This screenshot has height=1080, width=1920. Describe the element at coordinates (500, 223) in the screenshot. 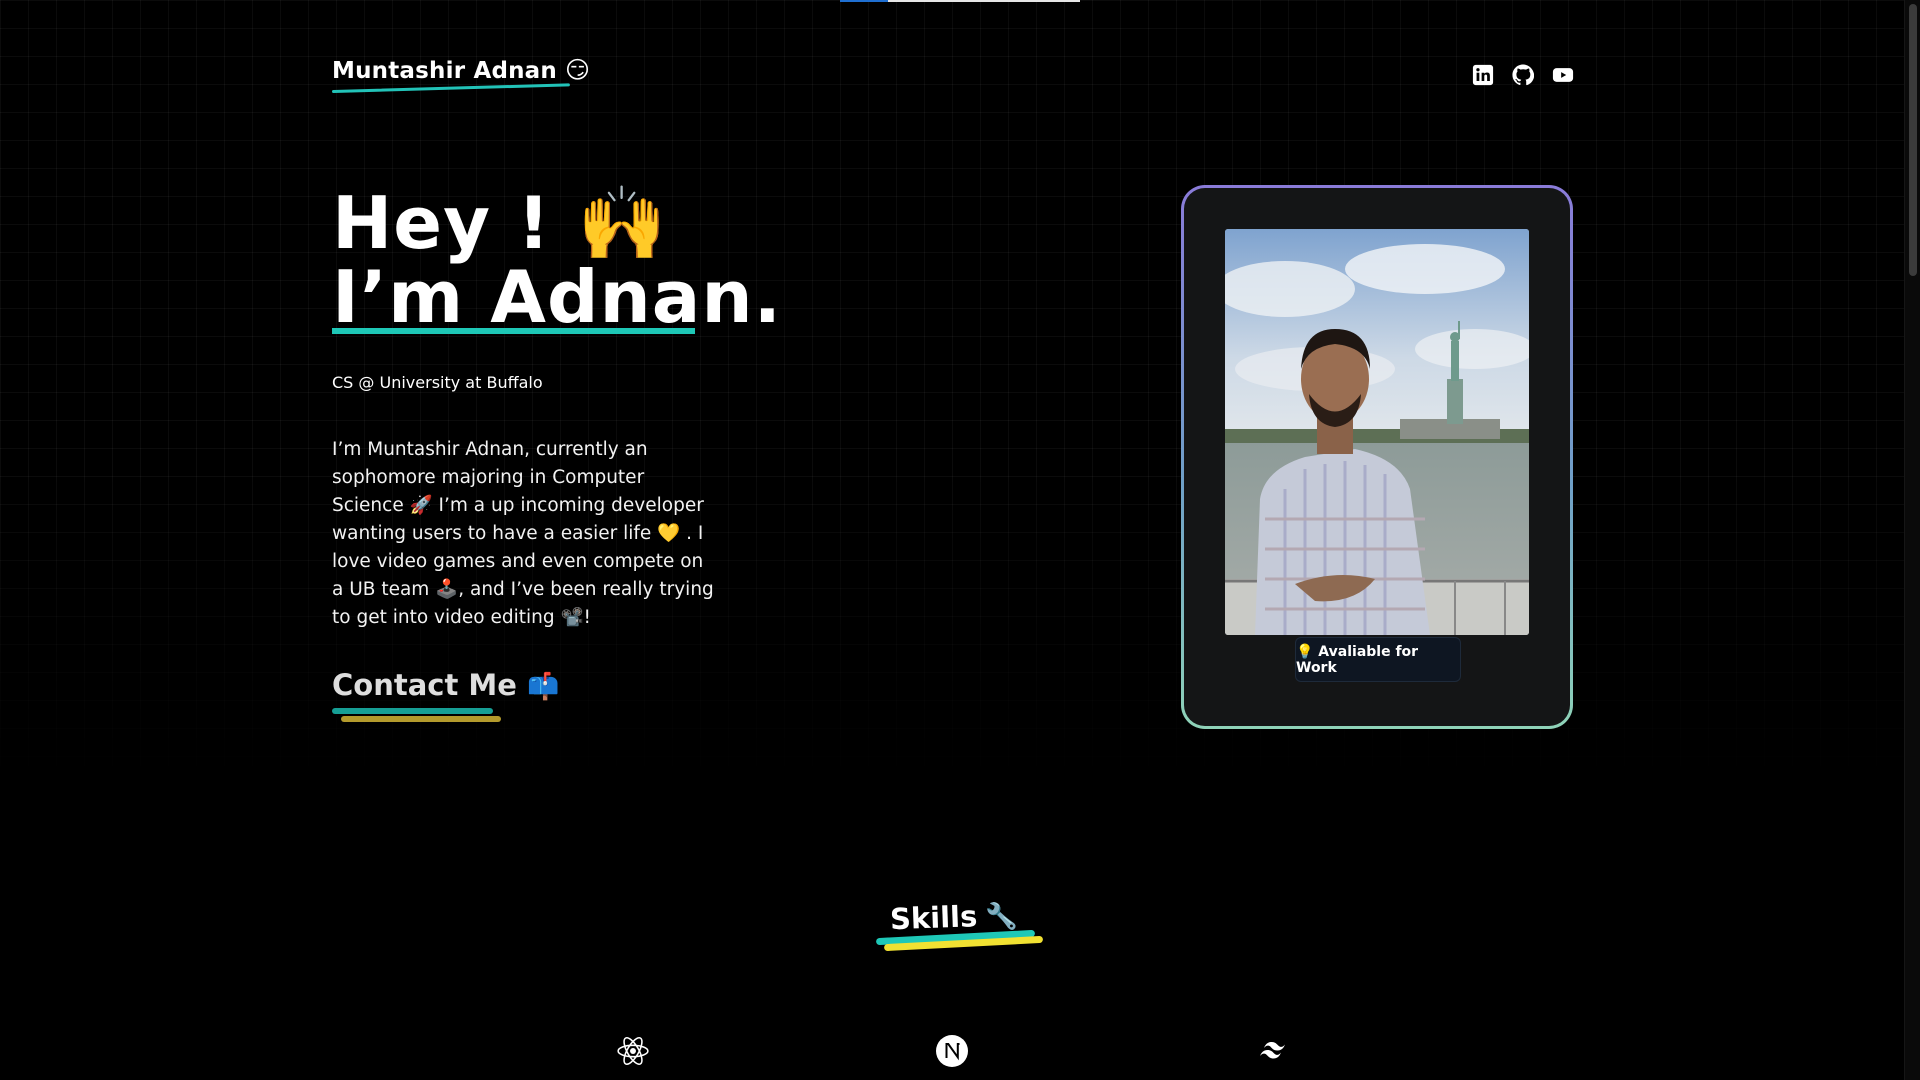

I see `hero-greeting: Hey ! 🙌` at that location.